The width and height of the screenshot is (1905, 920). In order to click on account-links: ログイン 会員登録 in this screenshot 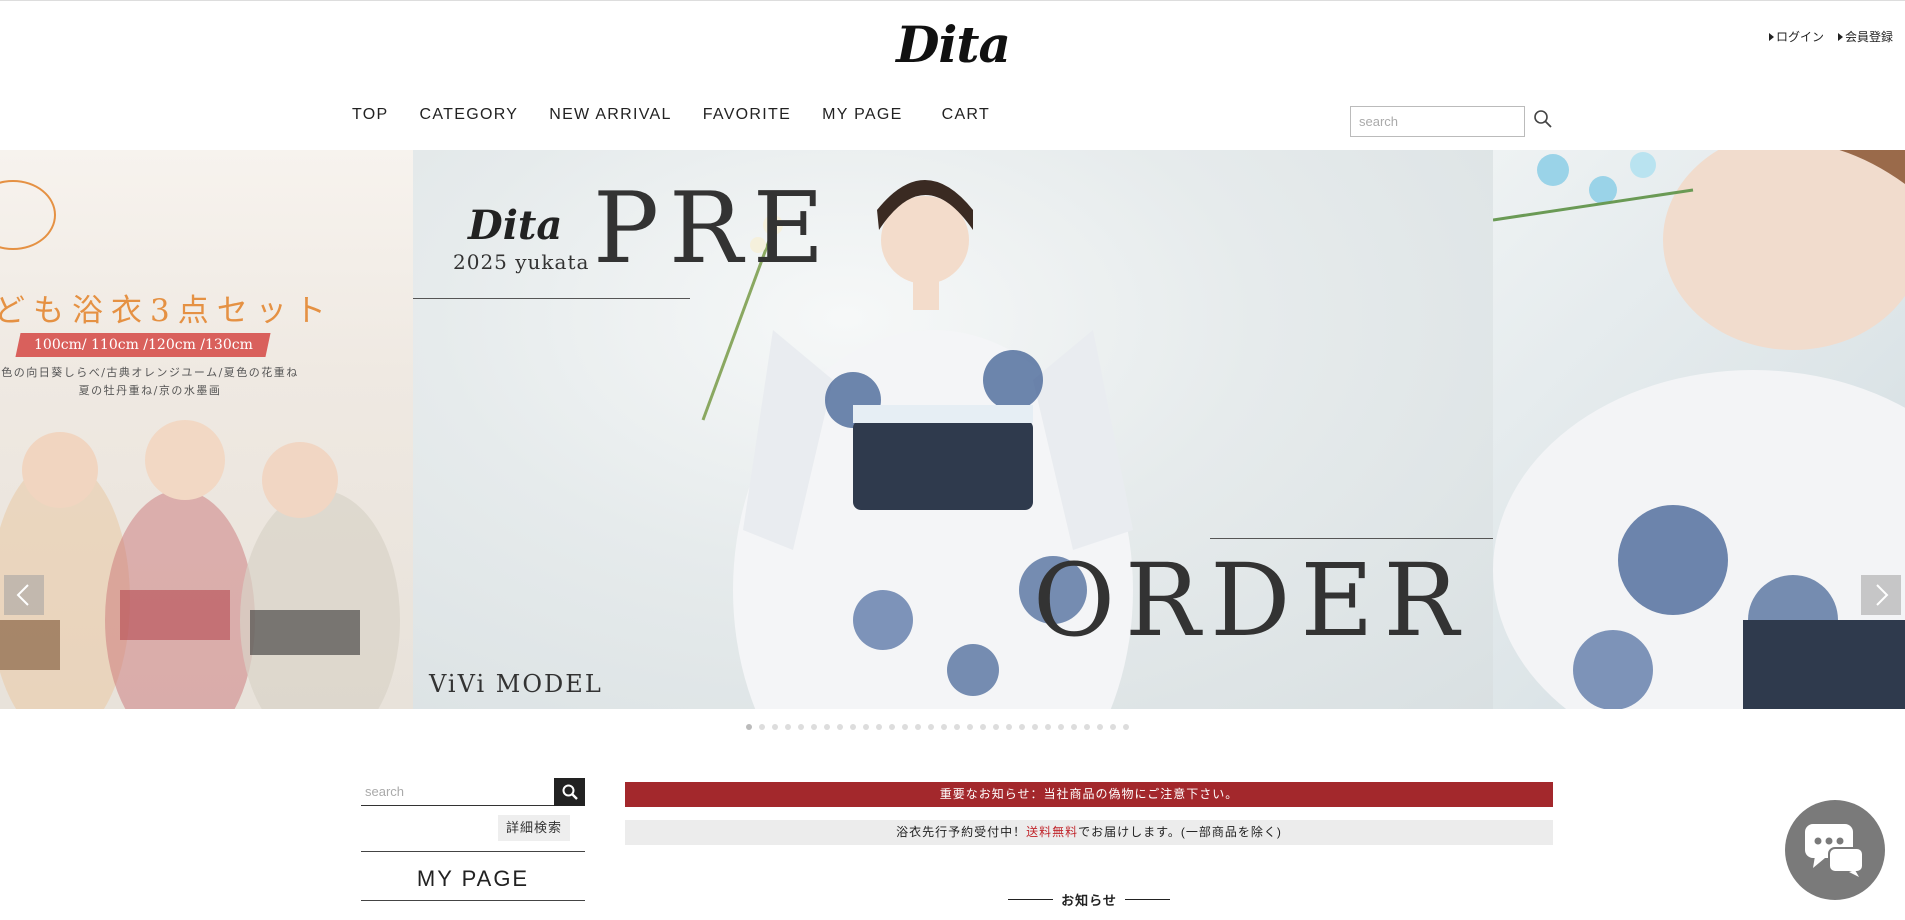, I will do `click(1830, 36)`.